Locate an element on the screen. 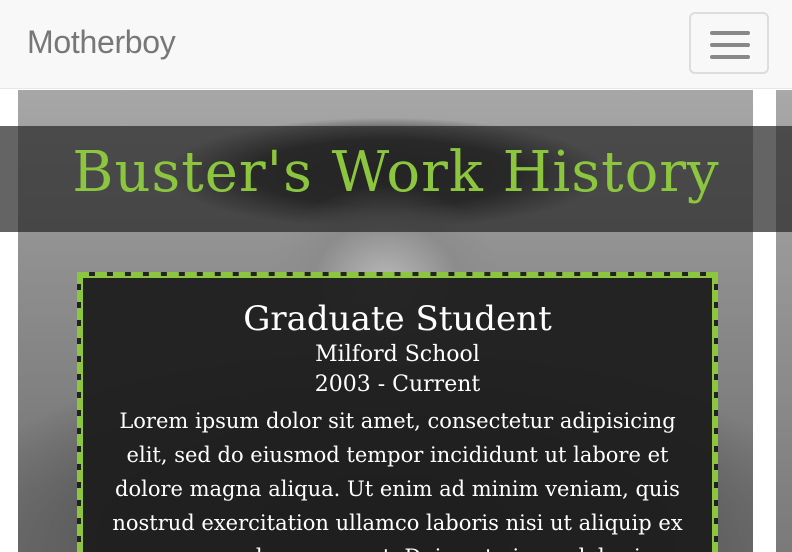 The image size is (792, 552). job-dates: 2003 - Current is located at coordinates (397, 384).